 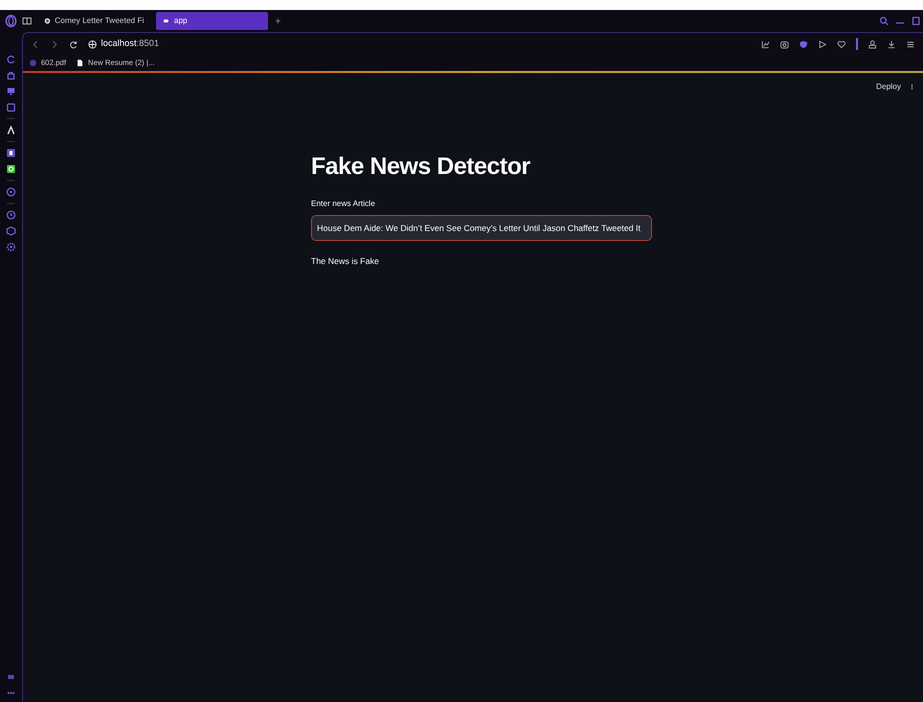 I want to click on tab: app, so click(x=212, y=21).